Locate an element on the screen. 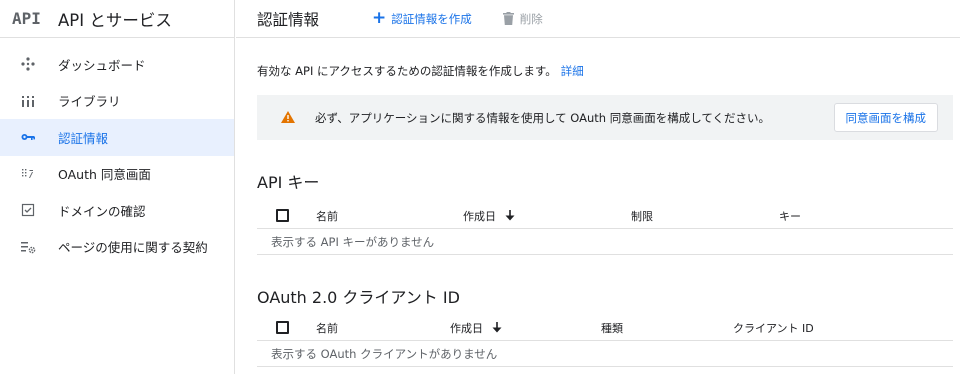 This screenshot has width=960, height=374. learn-more-link: 詳細 is located at coordinates (572, 71).